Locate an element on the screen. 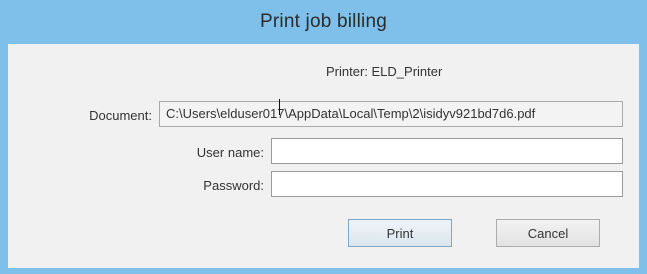  password-field-box is located at coordinates (447, 184).